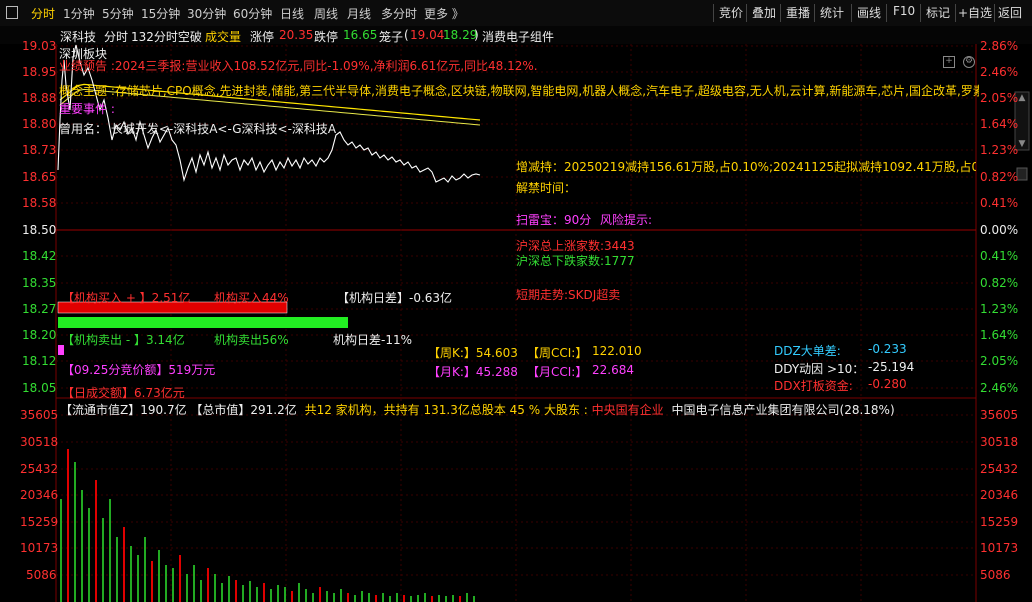 This screenshot has height=602, width=1032. I want to click on scroll-up-icon: ▲, so click(1022, 98).